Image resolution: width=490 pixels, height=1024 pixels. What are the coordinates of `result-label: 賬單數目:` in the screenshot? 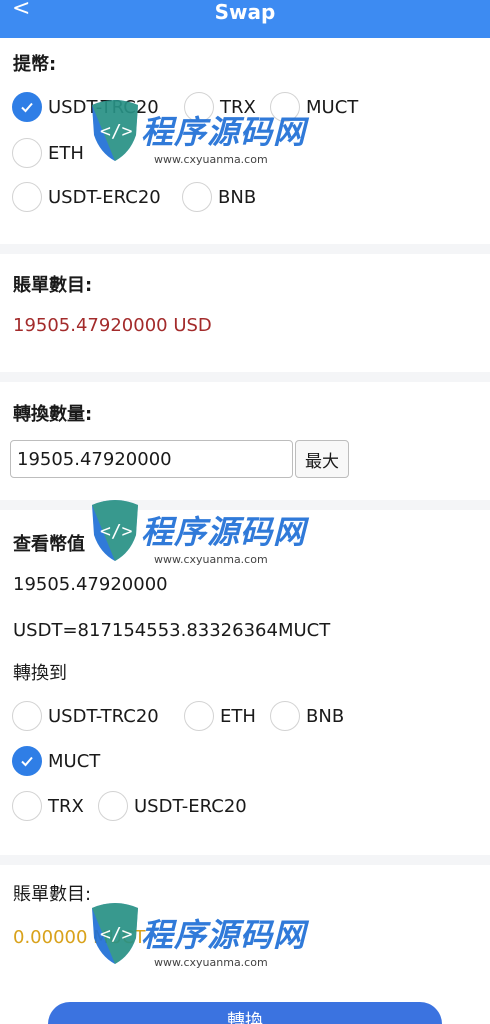 It's located at (52, 894).